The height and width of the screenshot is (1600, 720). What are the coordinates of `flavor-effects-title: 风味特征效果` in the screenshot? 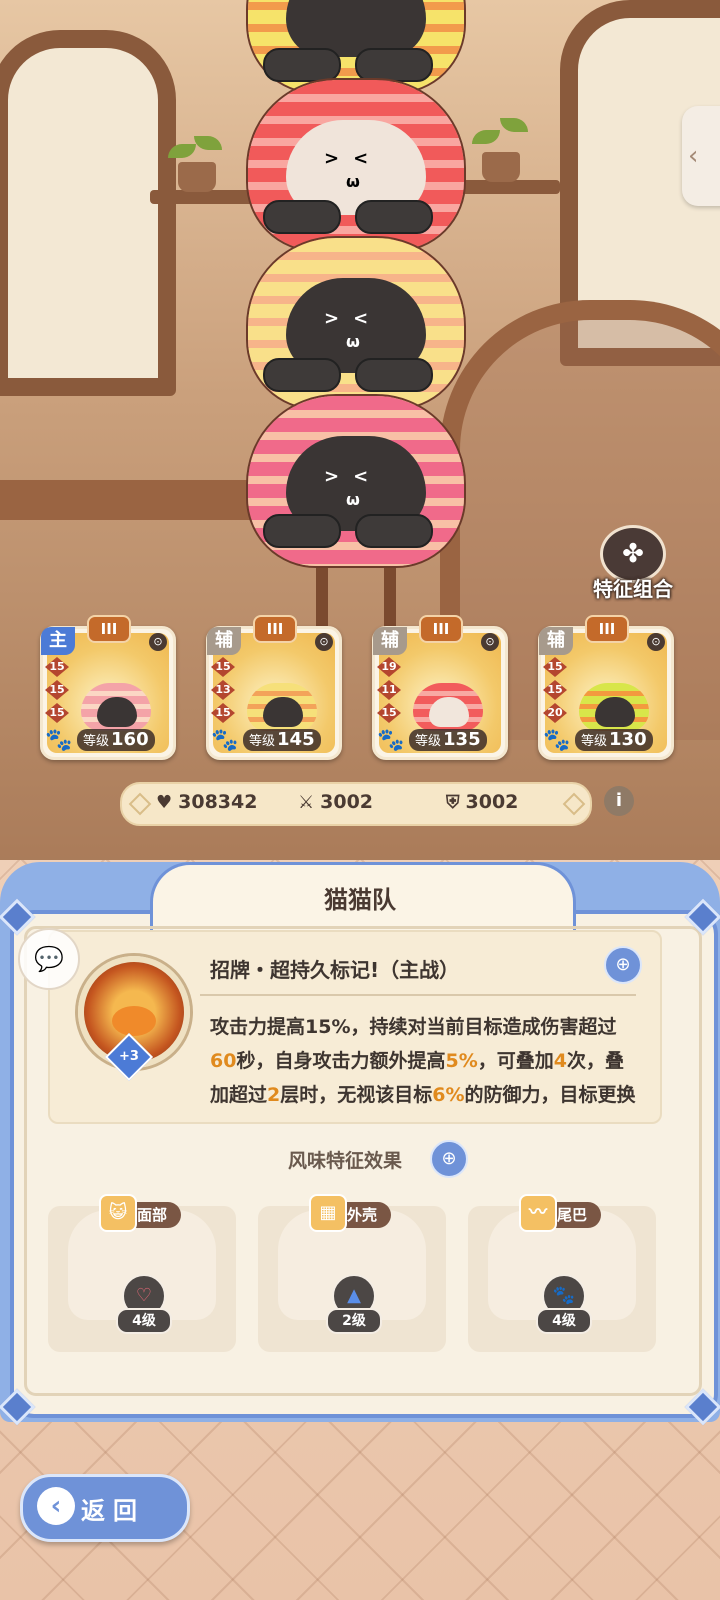 It's located at (344, 1161).